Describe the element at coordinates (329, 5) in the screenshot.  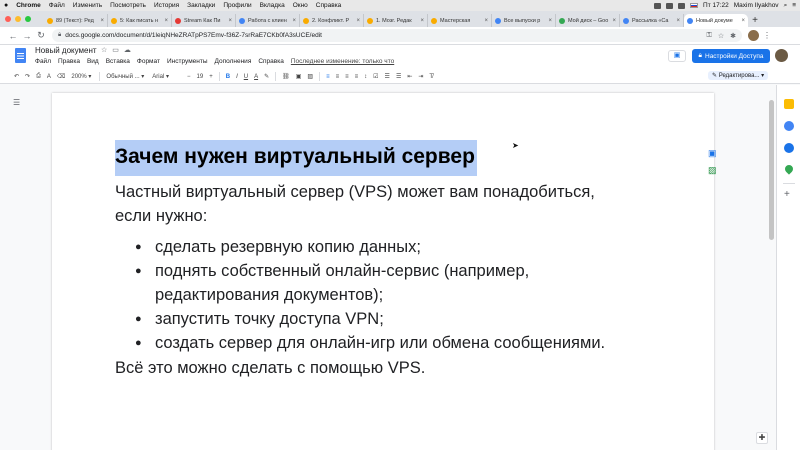
I see `mac-menu-help: Справка` at that location.